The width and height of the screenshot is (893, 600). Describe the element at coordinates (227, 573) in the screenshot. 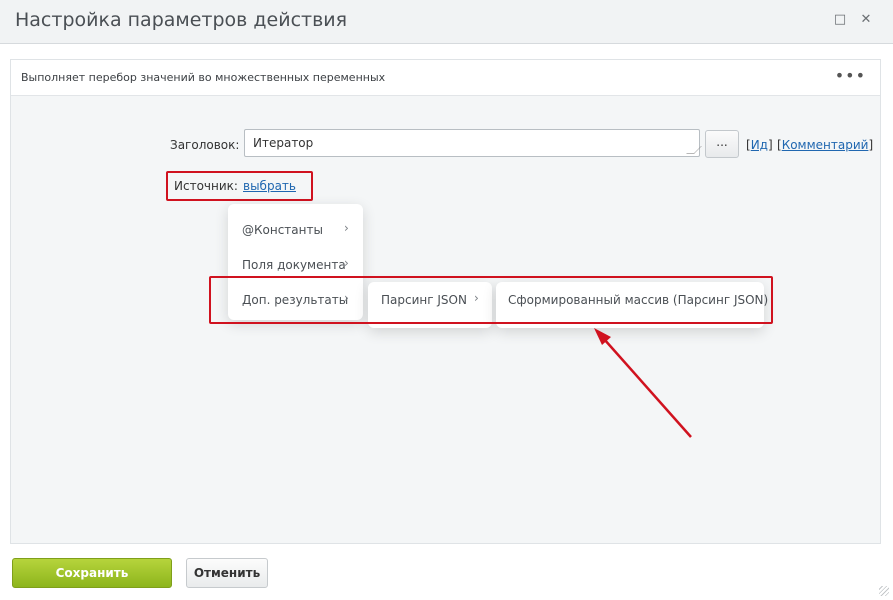

I see `cancel-button: Отменить` at that location.